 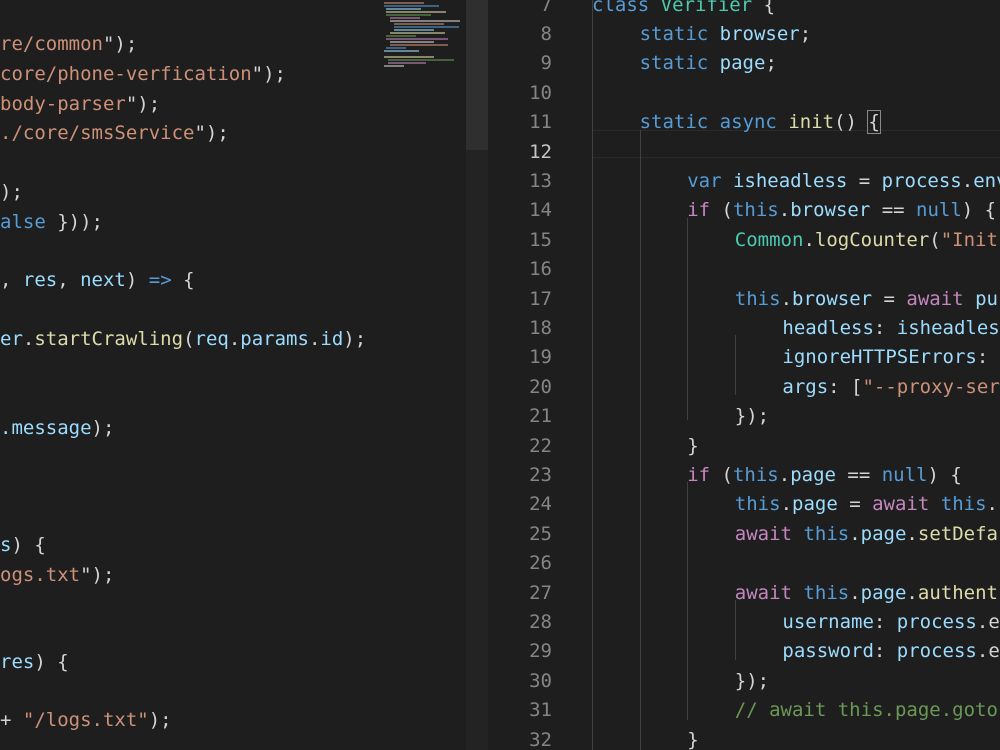 I want to click on code-line: await this.page.authent, so click(x=866, y=593).